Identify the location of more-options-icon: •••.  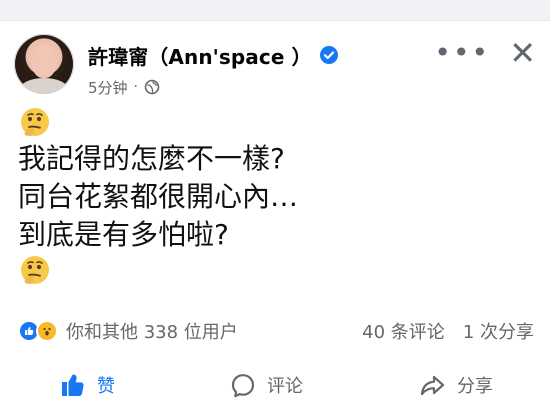
(461, 53).